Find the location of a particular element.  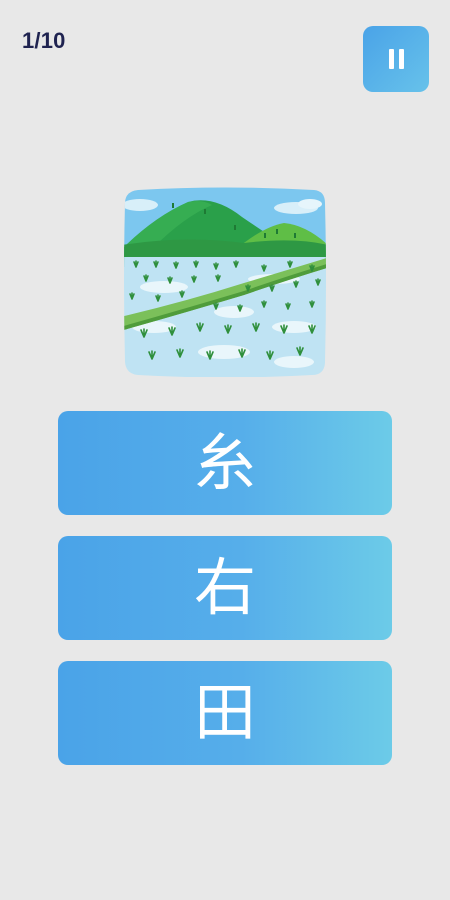

pause-button is located at coordinates (396, 59).